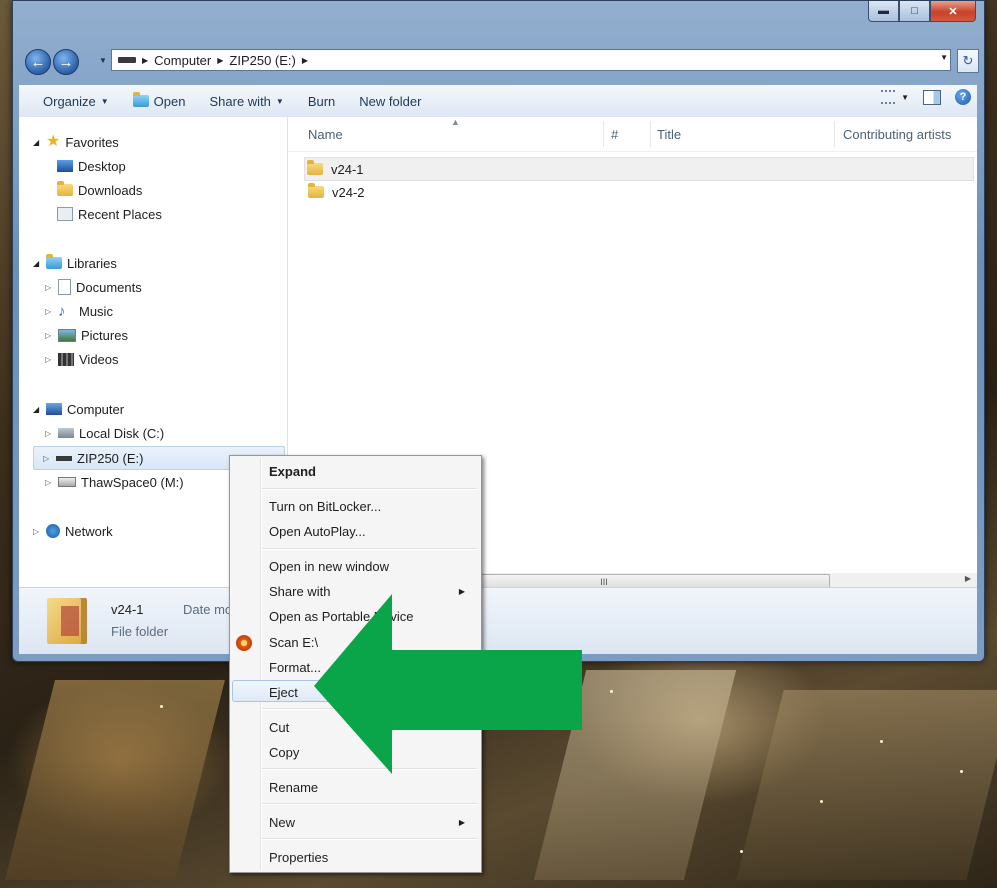  I want to click on breadcrumb-zip250: ZIP250 (E:), so click(262, 60).